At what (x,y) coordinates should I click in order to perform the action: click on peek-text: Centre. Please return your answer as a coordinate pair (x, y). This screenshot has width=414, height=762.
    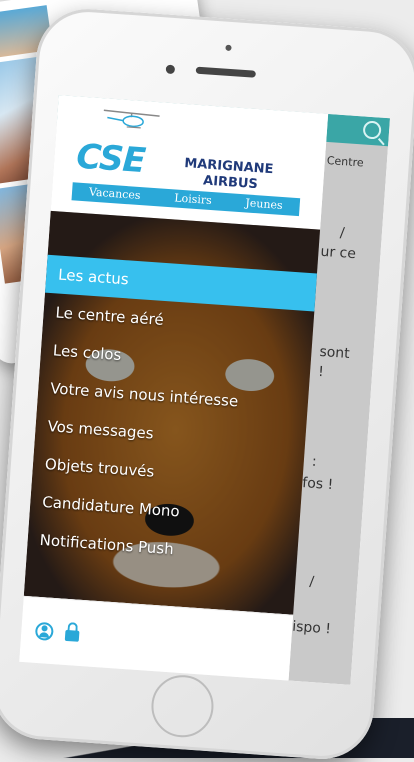
    Looking at the image, I should click on (345, 162).